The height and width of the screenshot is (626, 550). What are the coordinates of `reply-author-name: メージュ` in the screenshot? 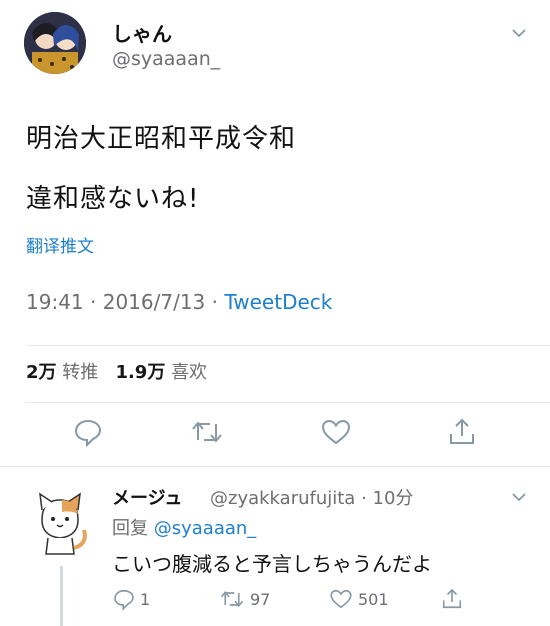 It's located at (147, 497).